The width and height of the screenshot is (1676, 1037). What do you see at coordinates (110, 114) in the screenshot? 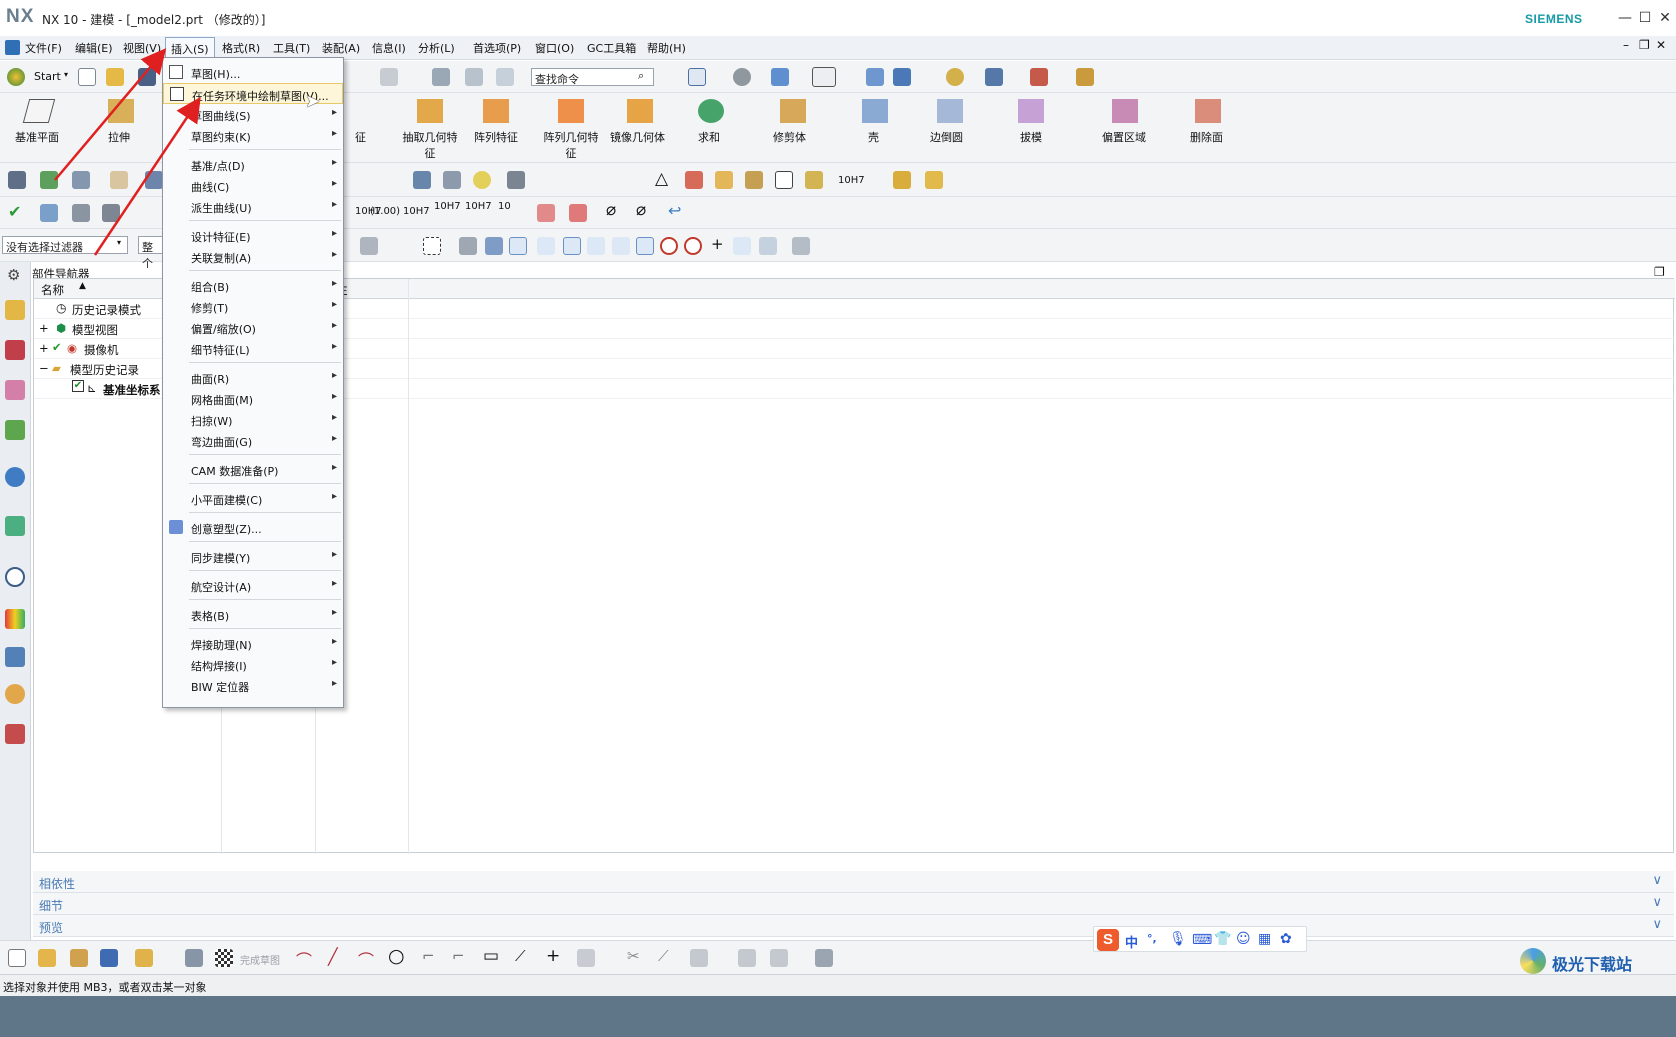
I see `arrow-to-insert-menu` at bounding box center [110, 114].